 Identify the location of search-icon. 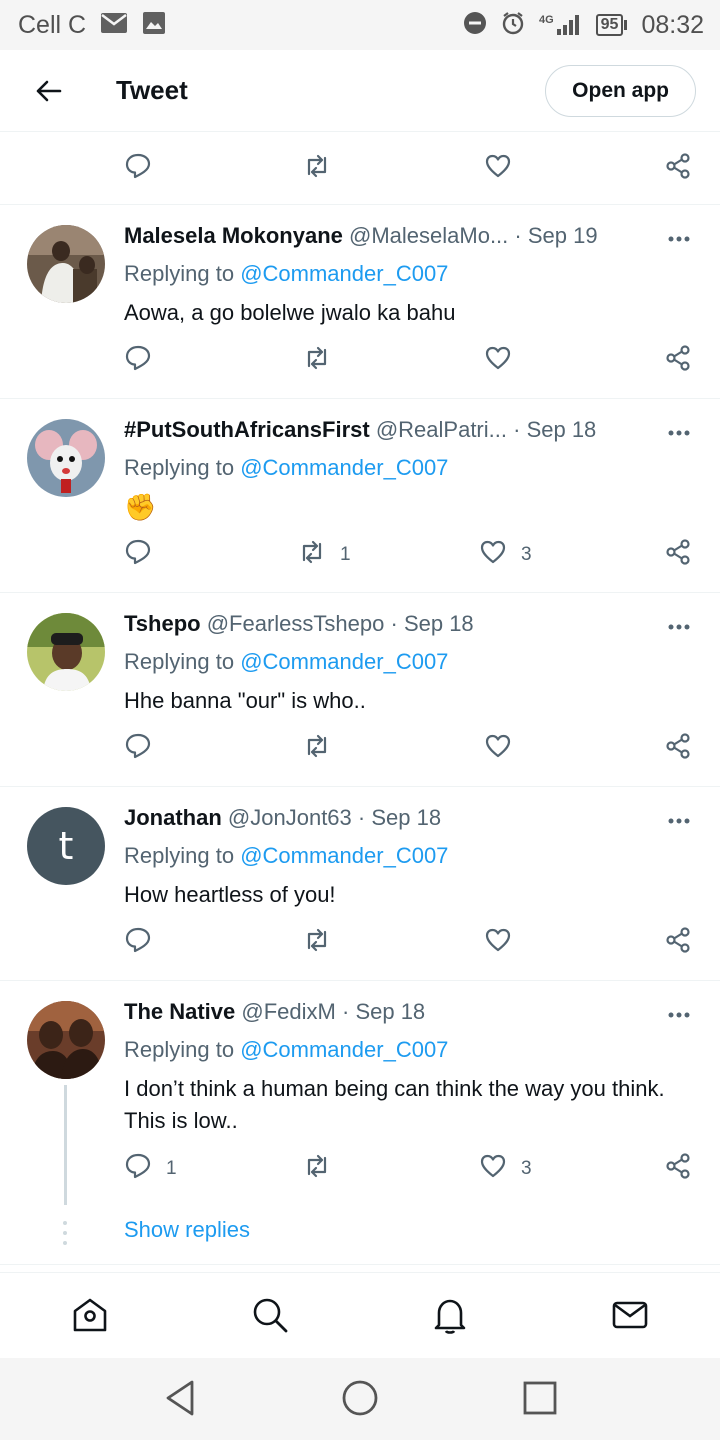
(270, 1315).